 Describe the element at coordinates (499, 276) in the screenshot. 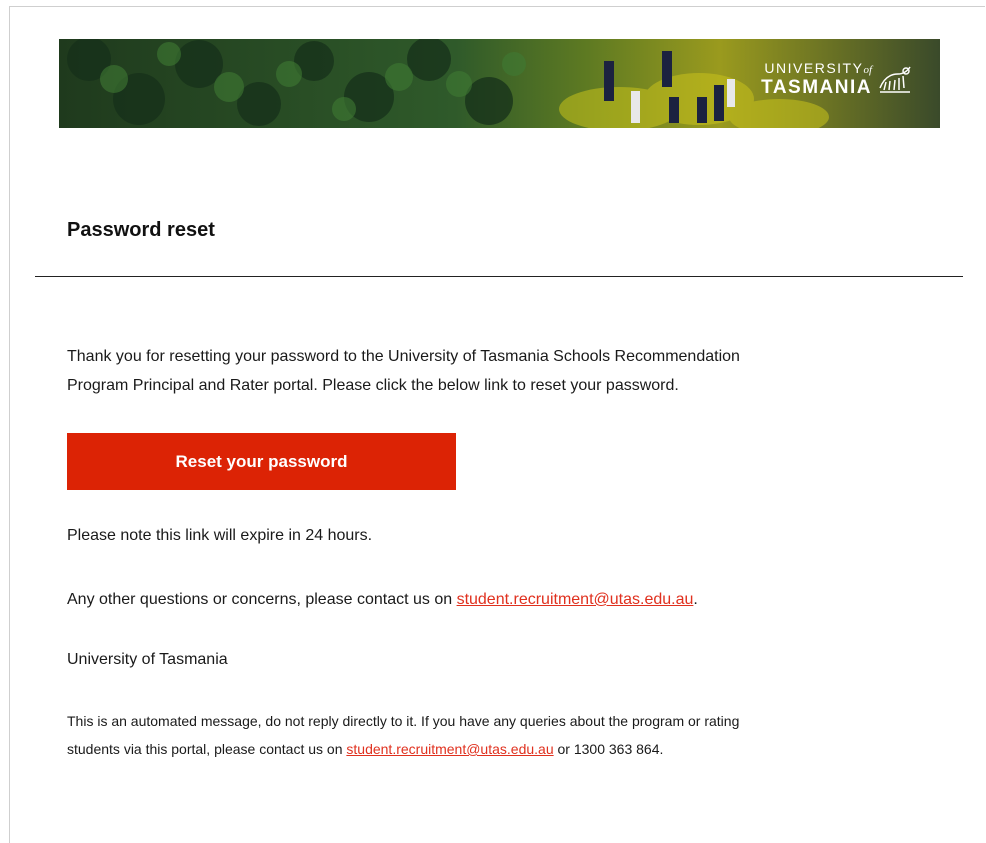

I see `title-divider` at that location.